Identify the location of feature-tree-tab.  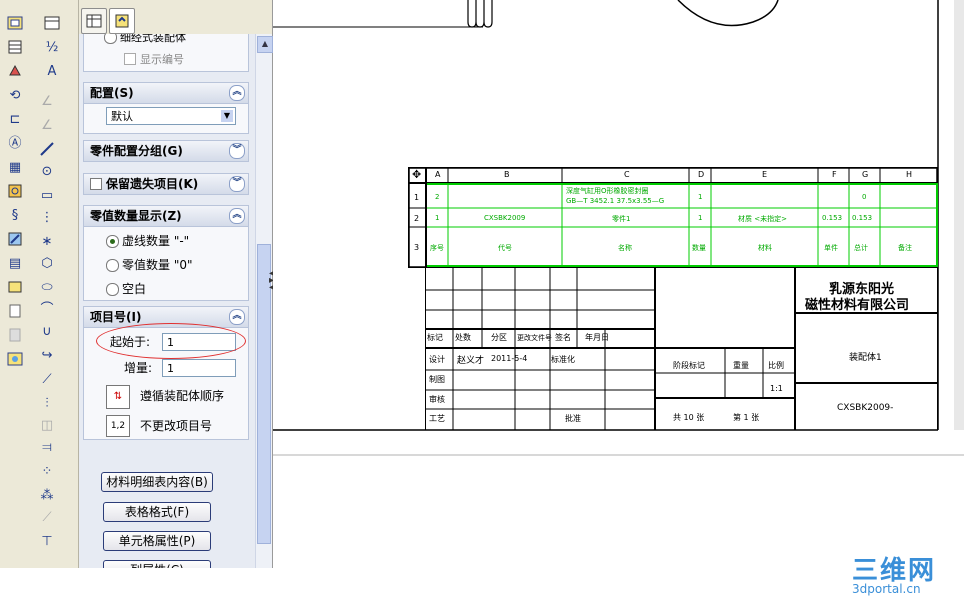
(94, 21).